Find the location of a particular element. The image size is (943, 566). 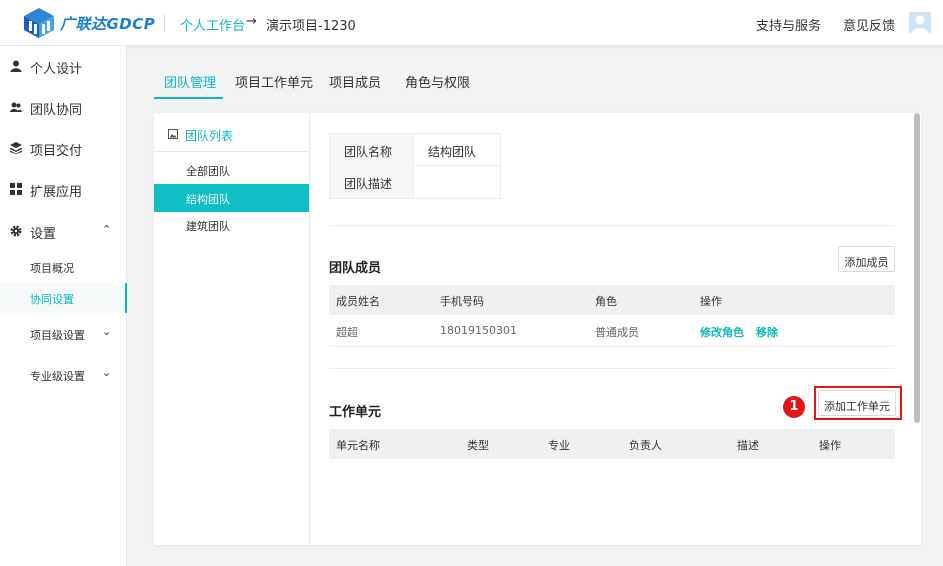

user-icon is located at coordinates (16, 66).